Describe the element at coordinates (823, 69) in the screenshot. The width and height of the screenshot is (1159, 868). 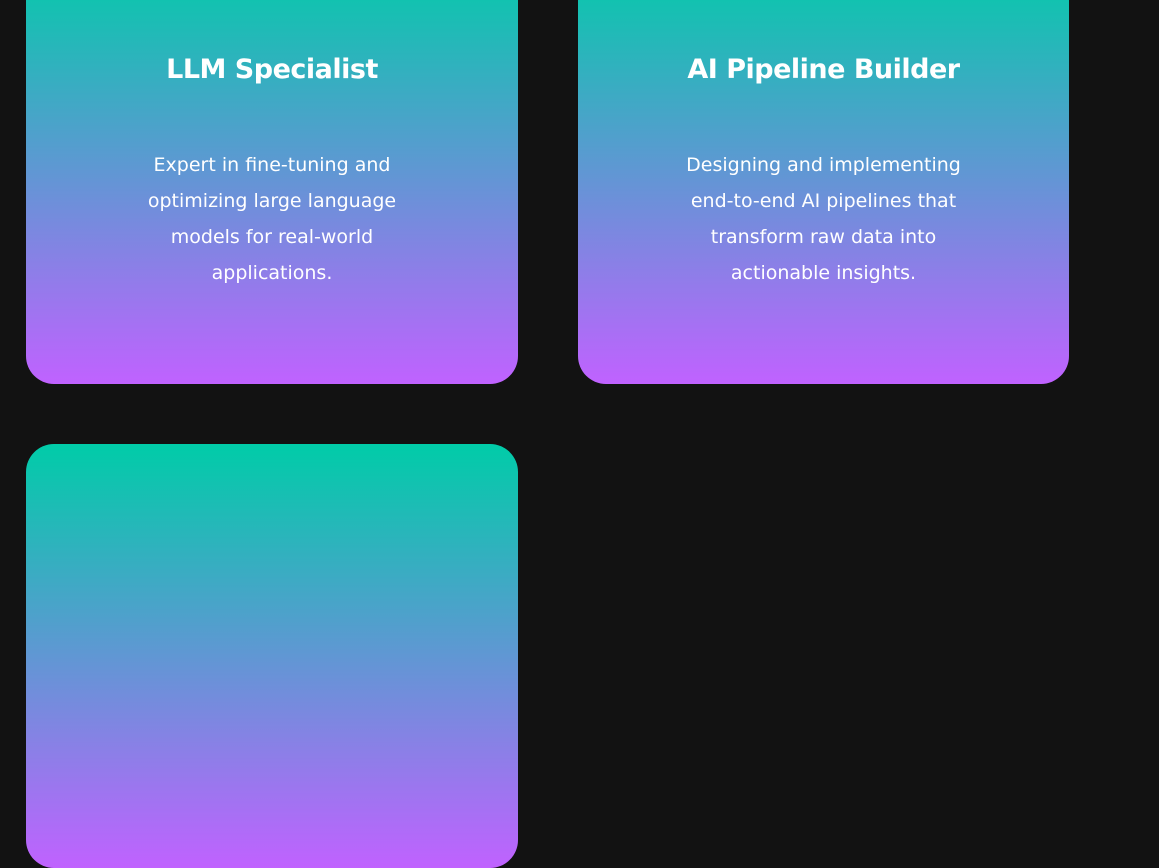
I see `card-title: AI Pipeline Builder` at that location.